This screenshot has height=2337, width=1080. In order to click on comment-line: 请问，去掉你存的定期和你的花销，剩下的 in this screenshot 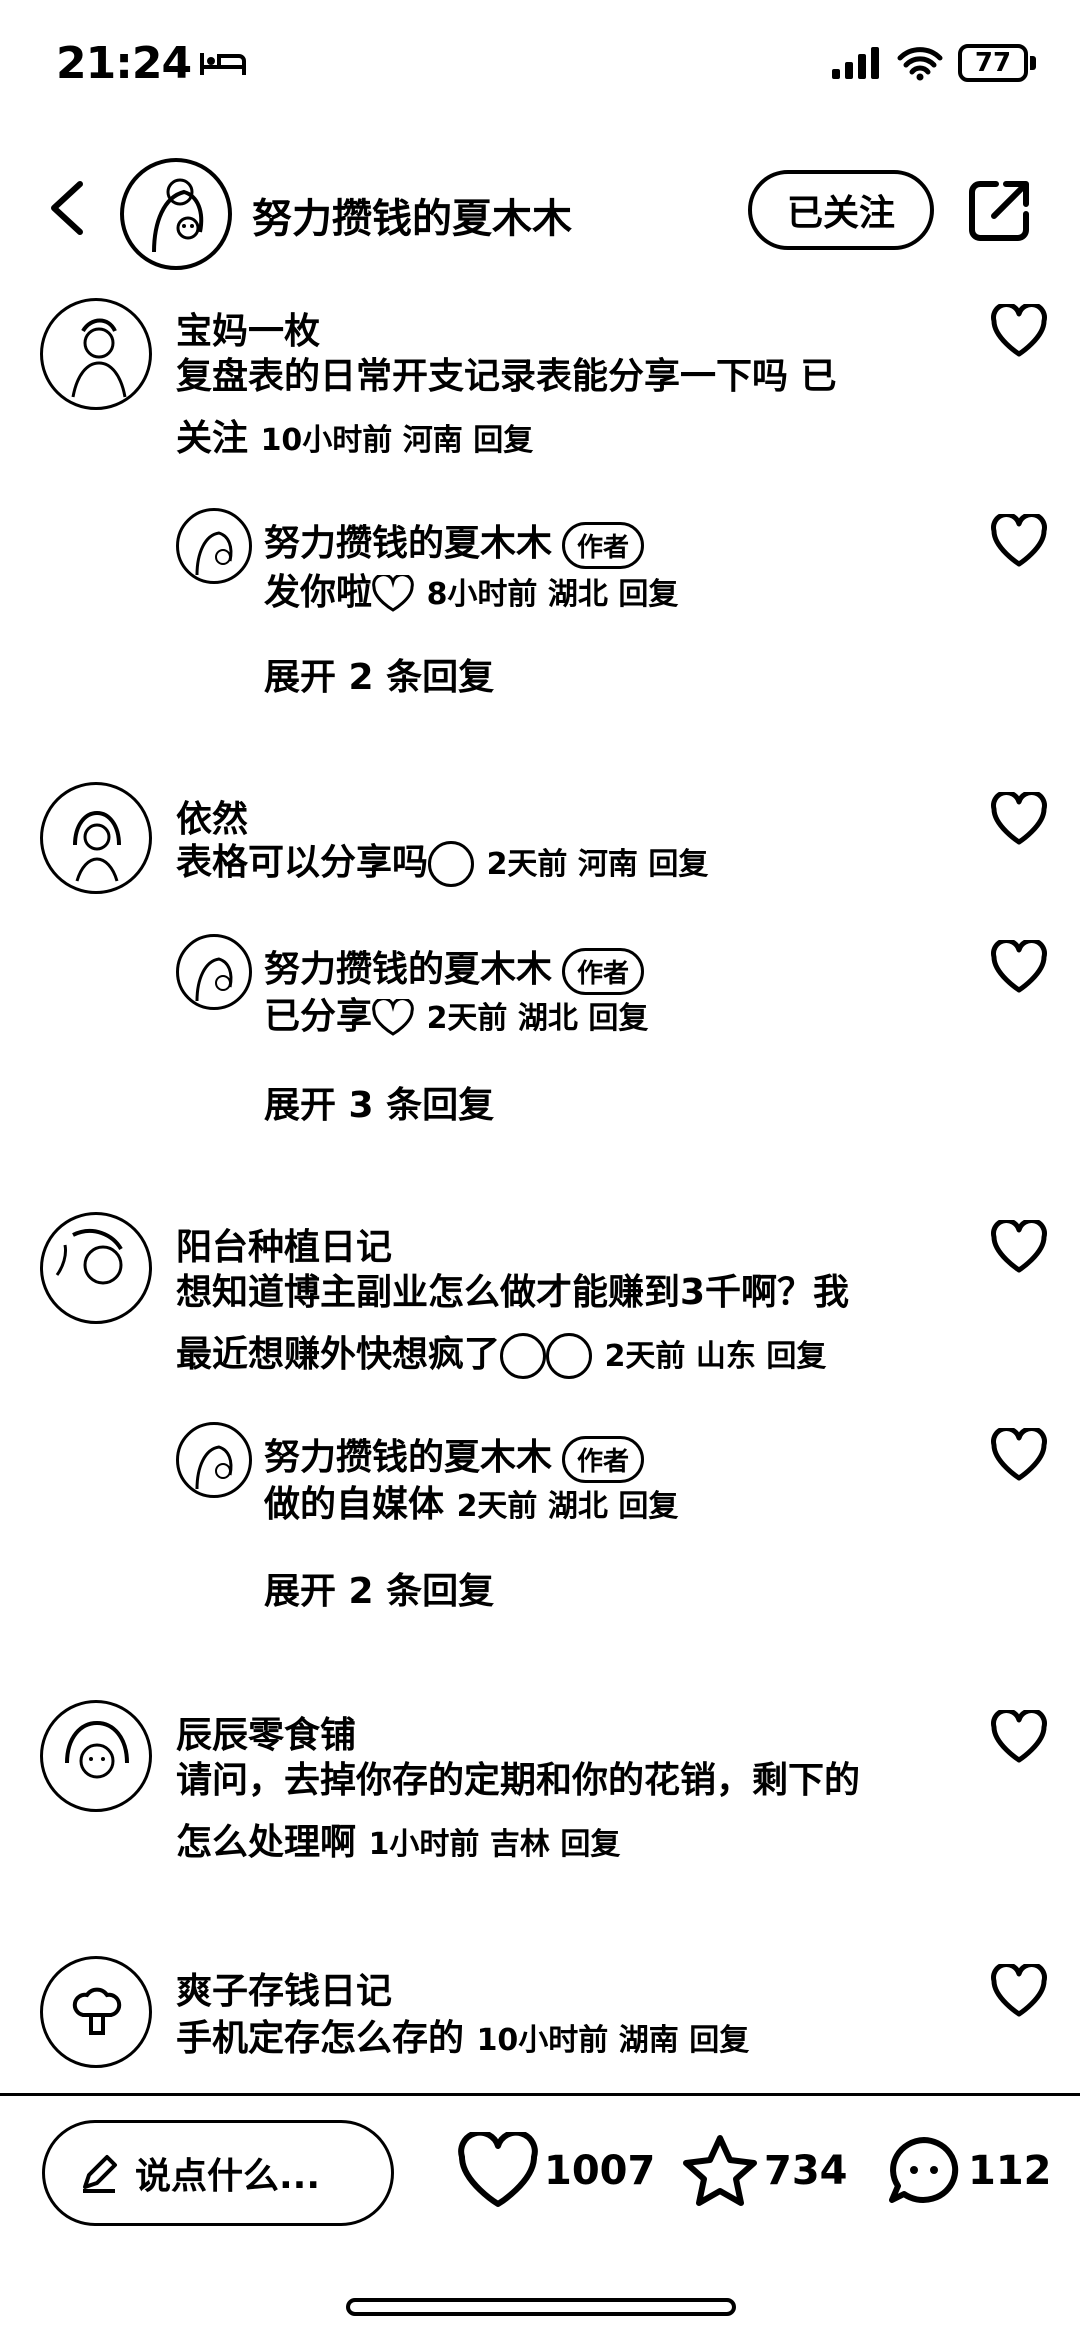, I will do `click(518, 1780)`.